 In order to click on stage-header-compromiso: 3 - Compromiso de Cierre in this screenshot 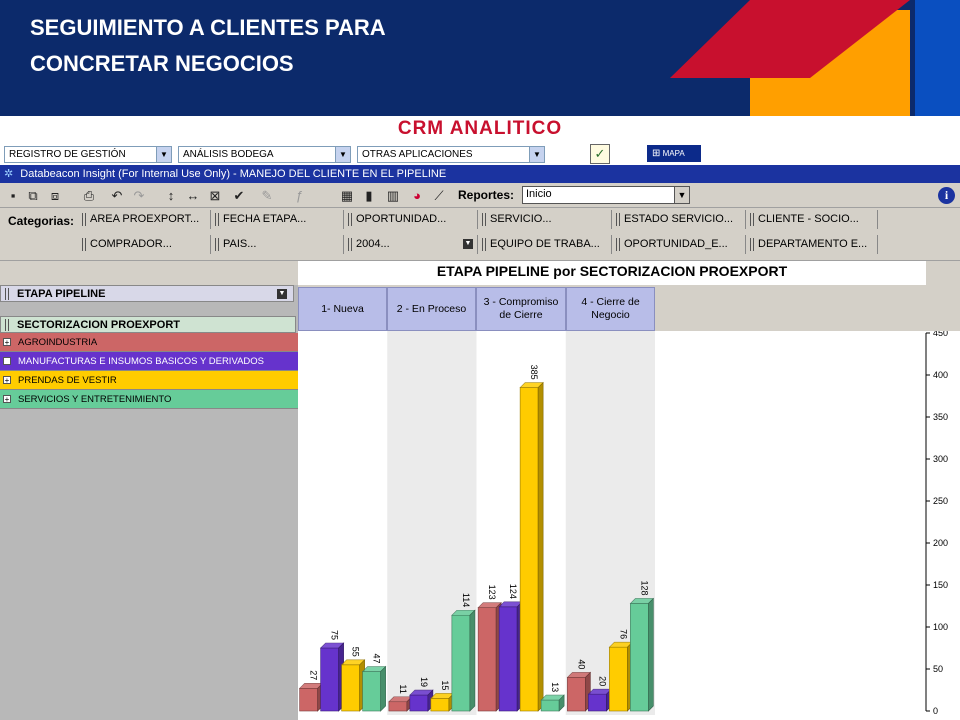, I will do `click(521, 309)`.